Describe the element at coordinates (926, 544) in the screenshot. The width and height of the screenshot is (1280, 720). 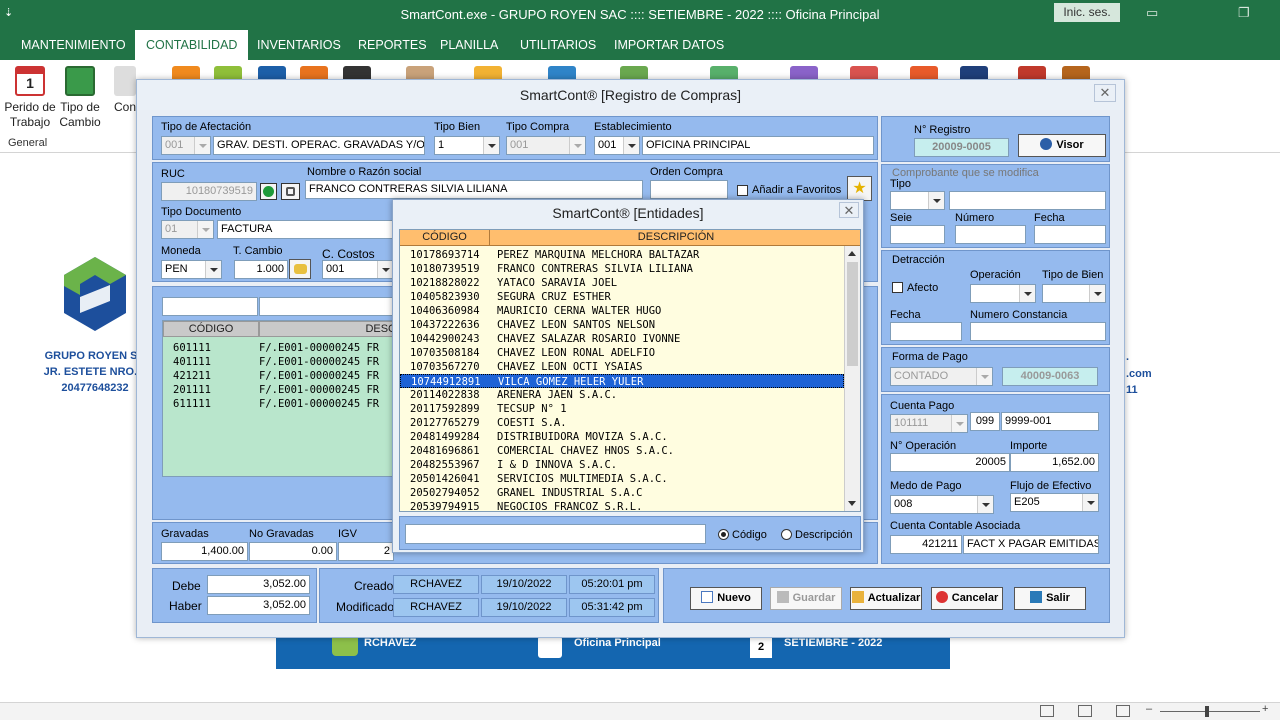
I see `cuentacontable-code: 421211` at that location.